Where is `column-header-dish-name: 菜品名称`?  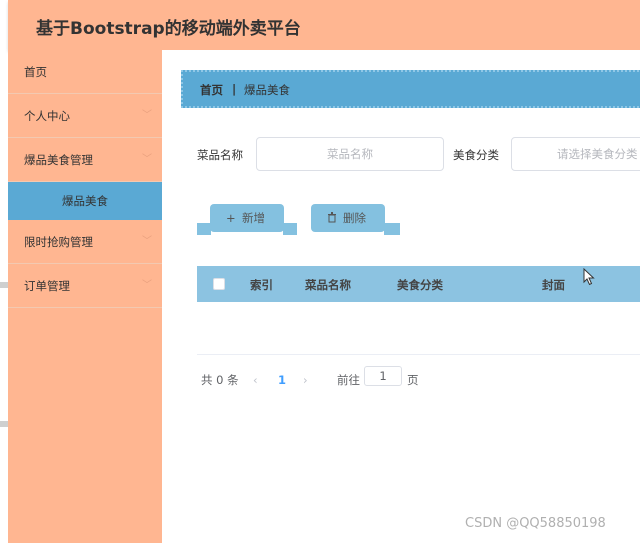
column-header-dish-name: 菜品名称 is located at coordinates (328, 285).